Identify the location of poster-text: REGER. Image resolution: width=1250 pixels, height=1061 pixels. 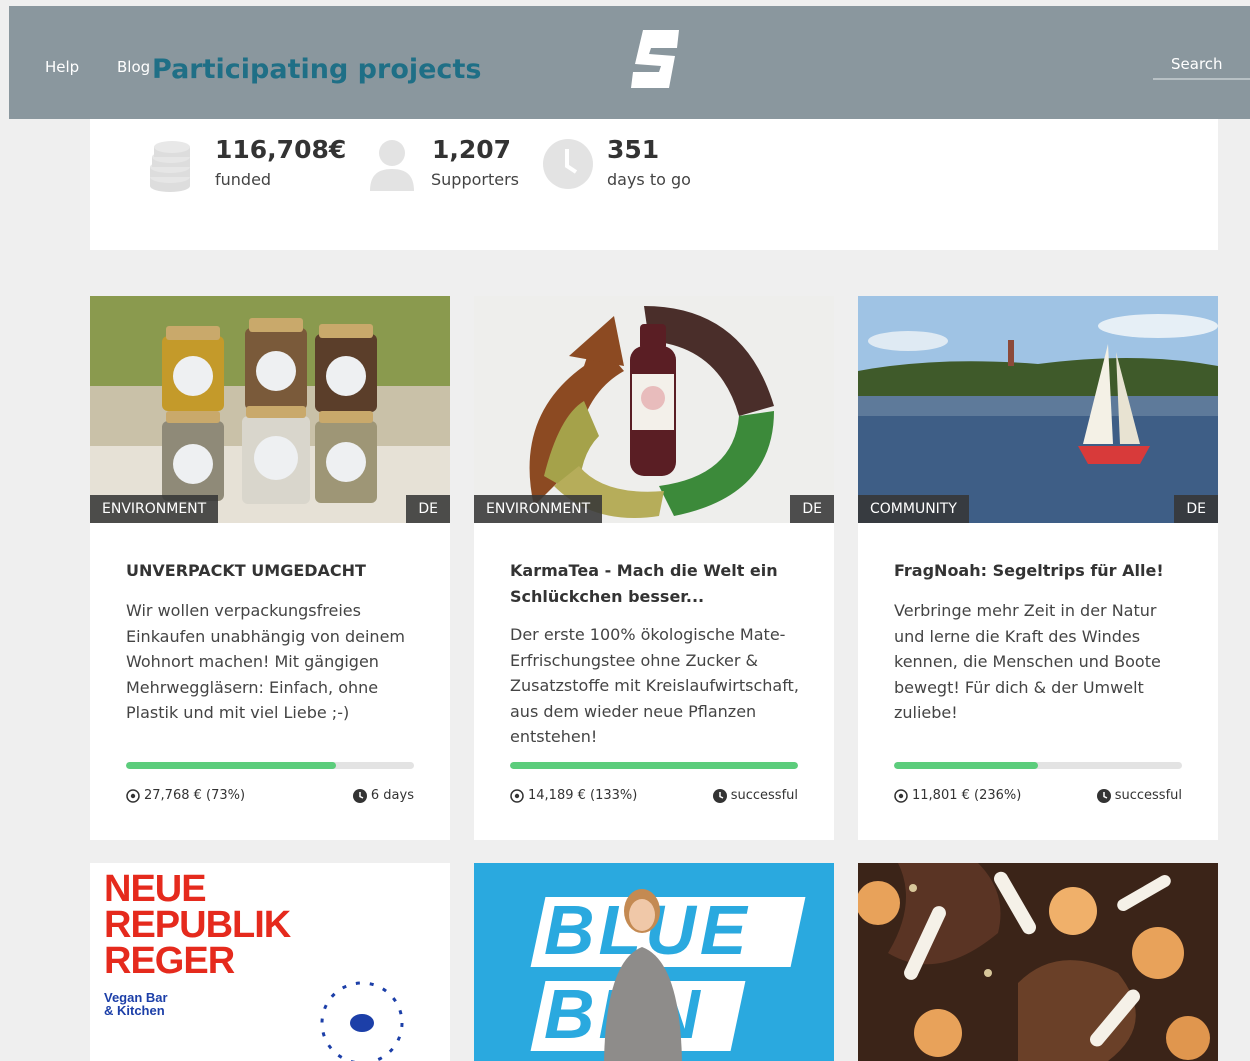
(169, 961).